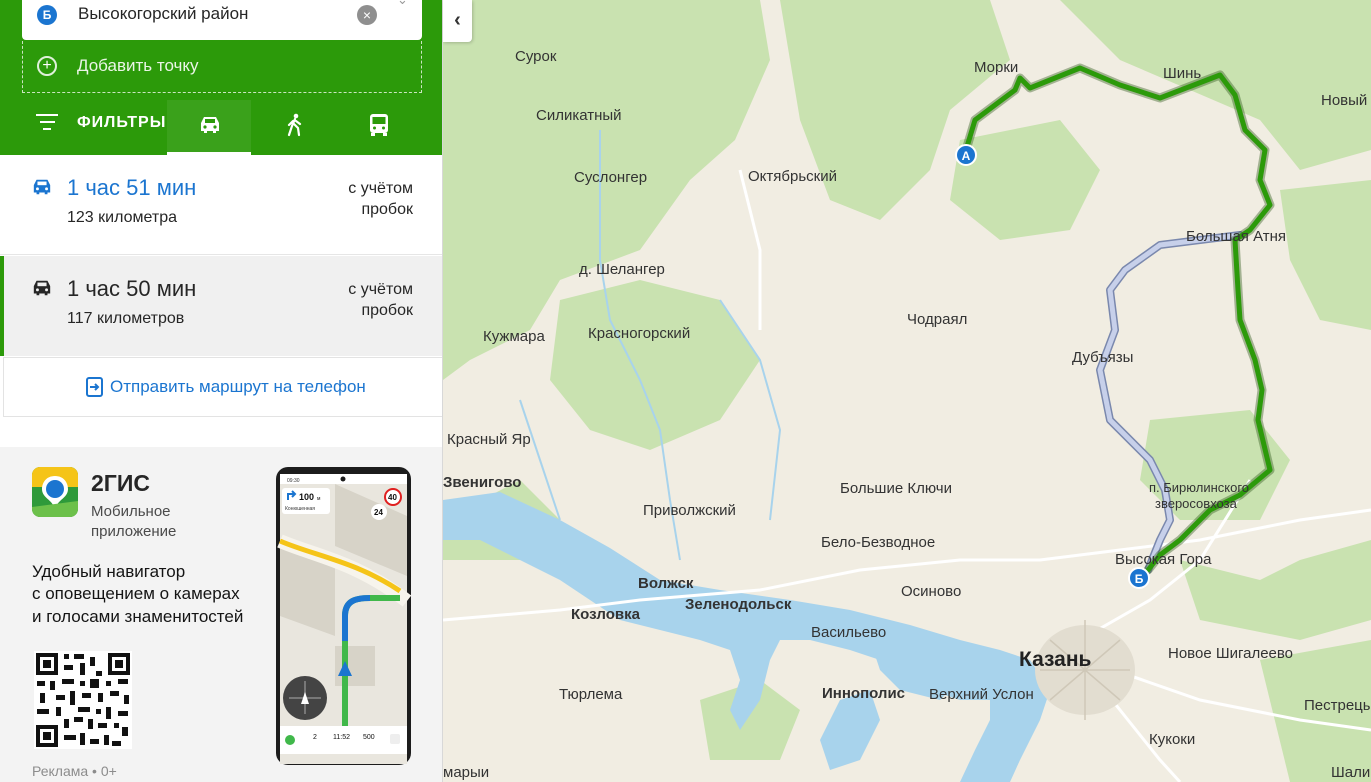 Image resolution: width=1371 pixels, height=782 pixels. I want to click on phone-street: Конюшенная, so click(300, 509).